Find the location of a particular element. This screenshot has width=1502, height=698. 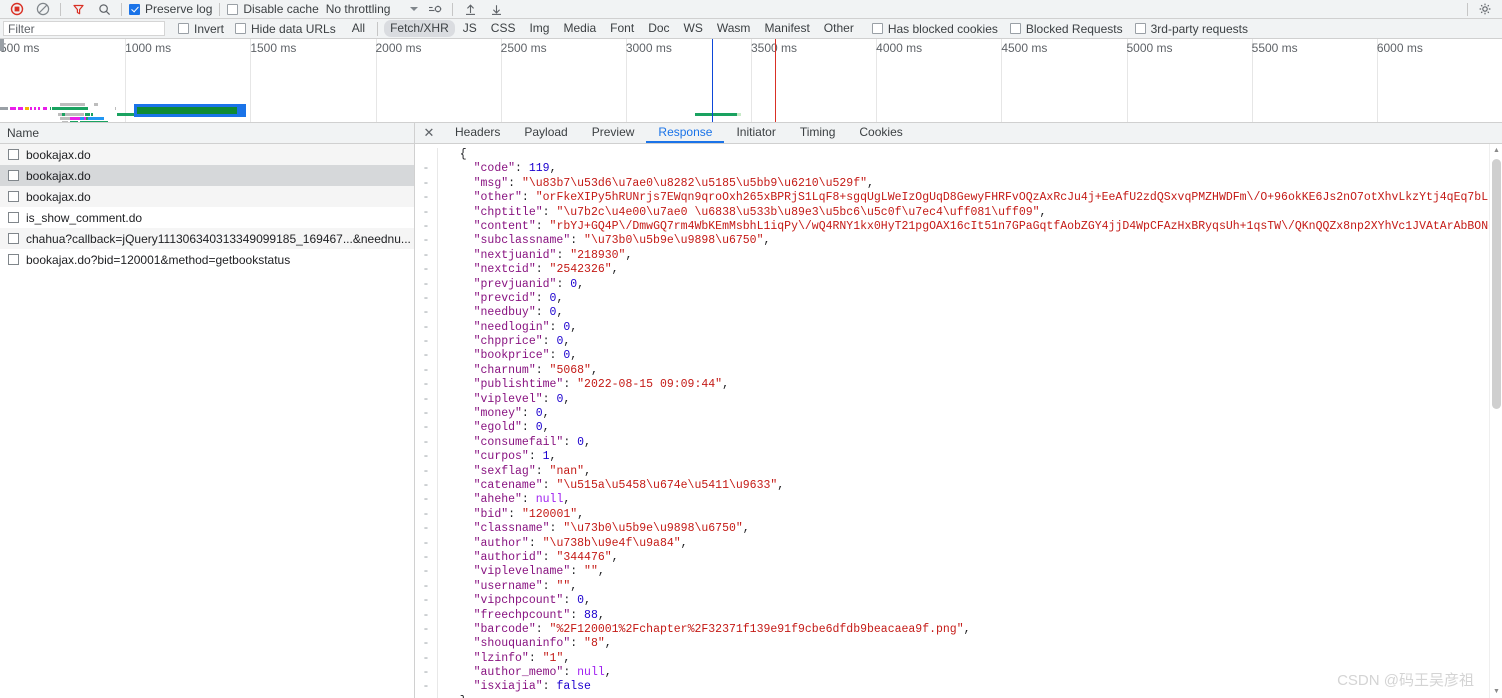

type-filter-manifest: Manifest is located at coordinates (786, 28).